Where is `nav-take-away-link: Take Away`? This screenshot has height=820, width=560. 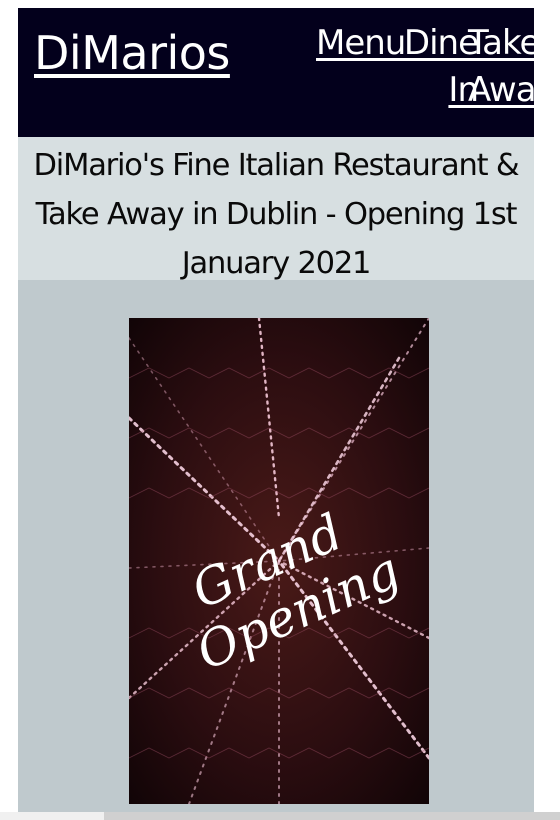
nav-take-away-link: Take Away is located at coordinates (501, 67).